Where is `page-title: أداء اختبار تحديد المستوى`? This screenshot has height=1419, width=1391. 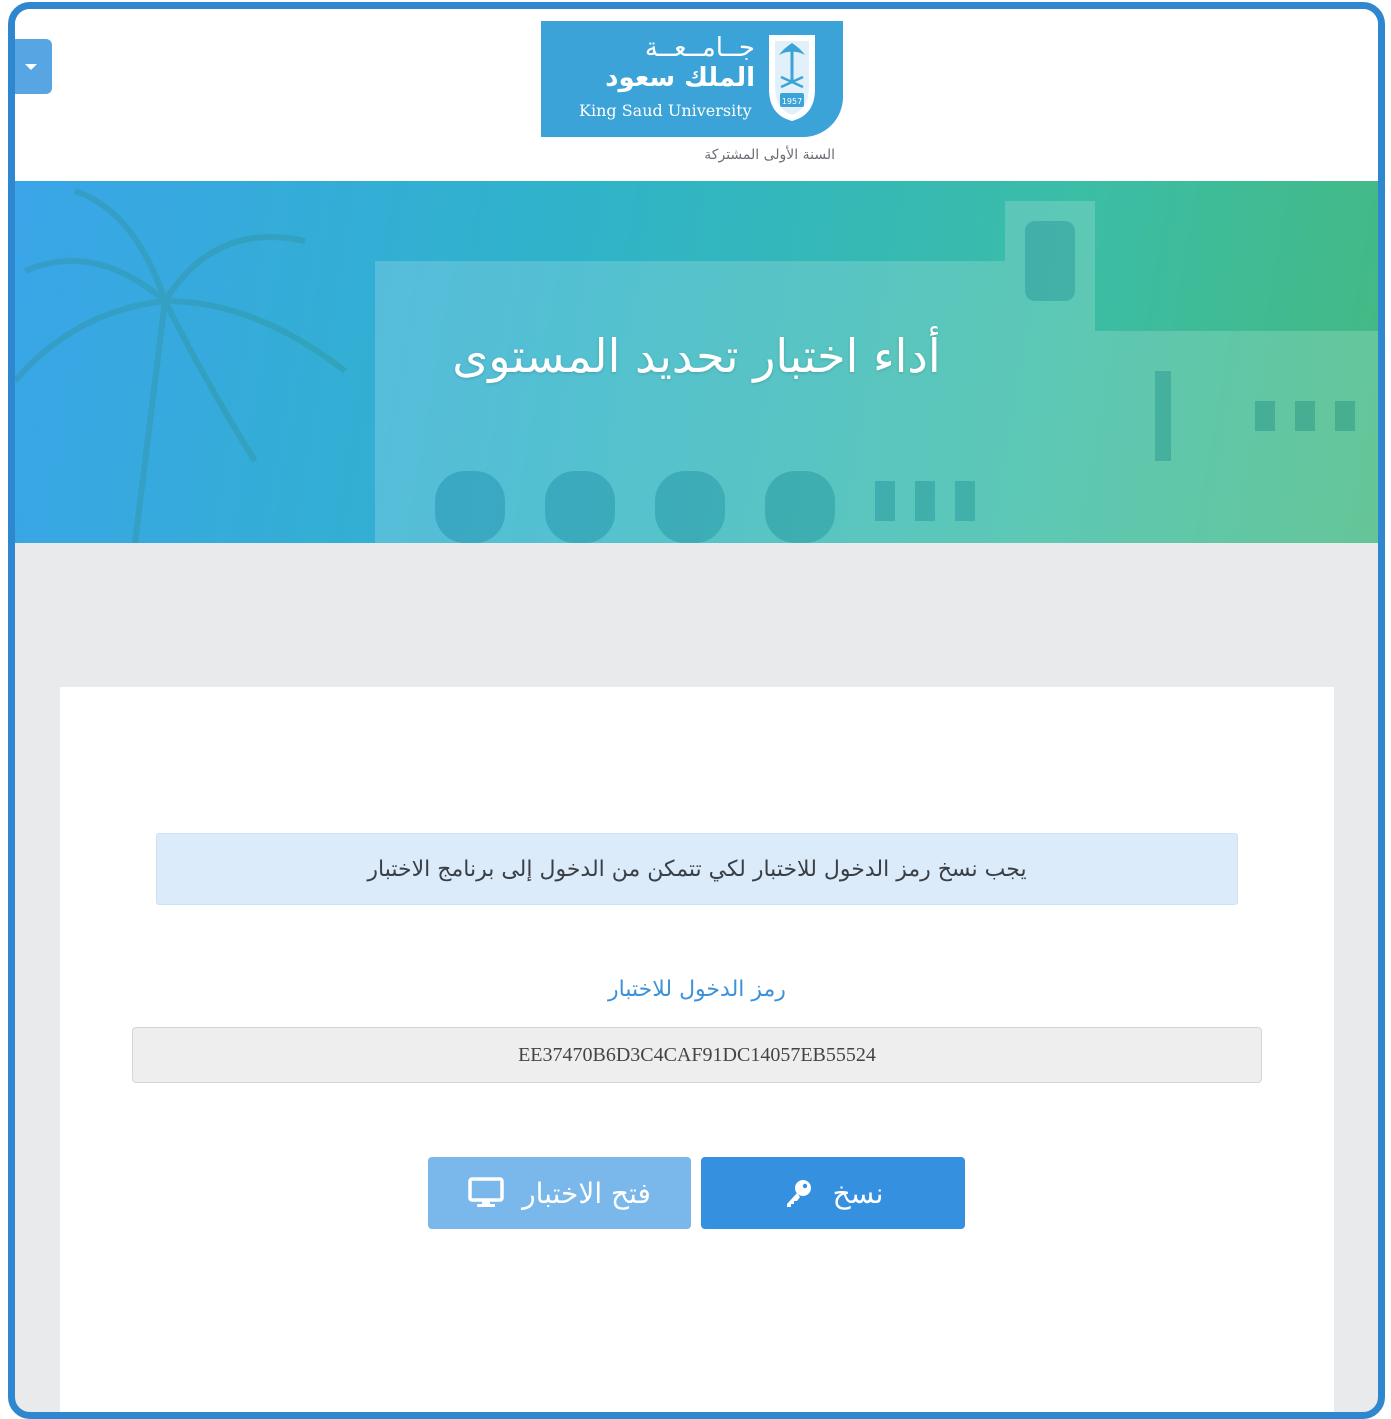
page-title: أداء اختبار تحديد المستوى is located at coordinates (696, 356).